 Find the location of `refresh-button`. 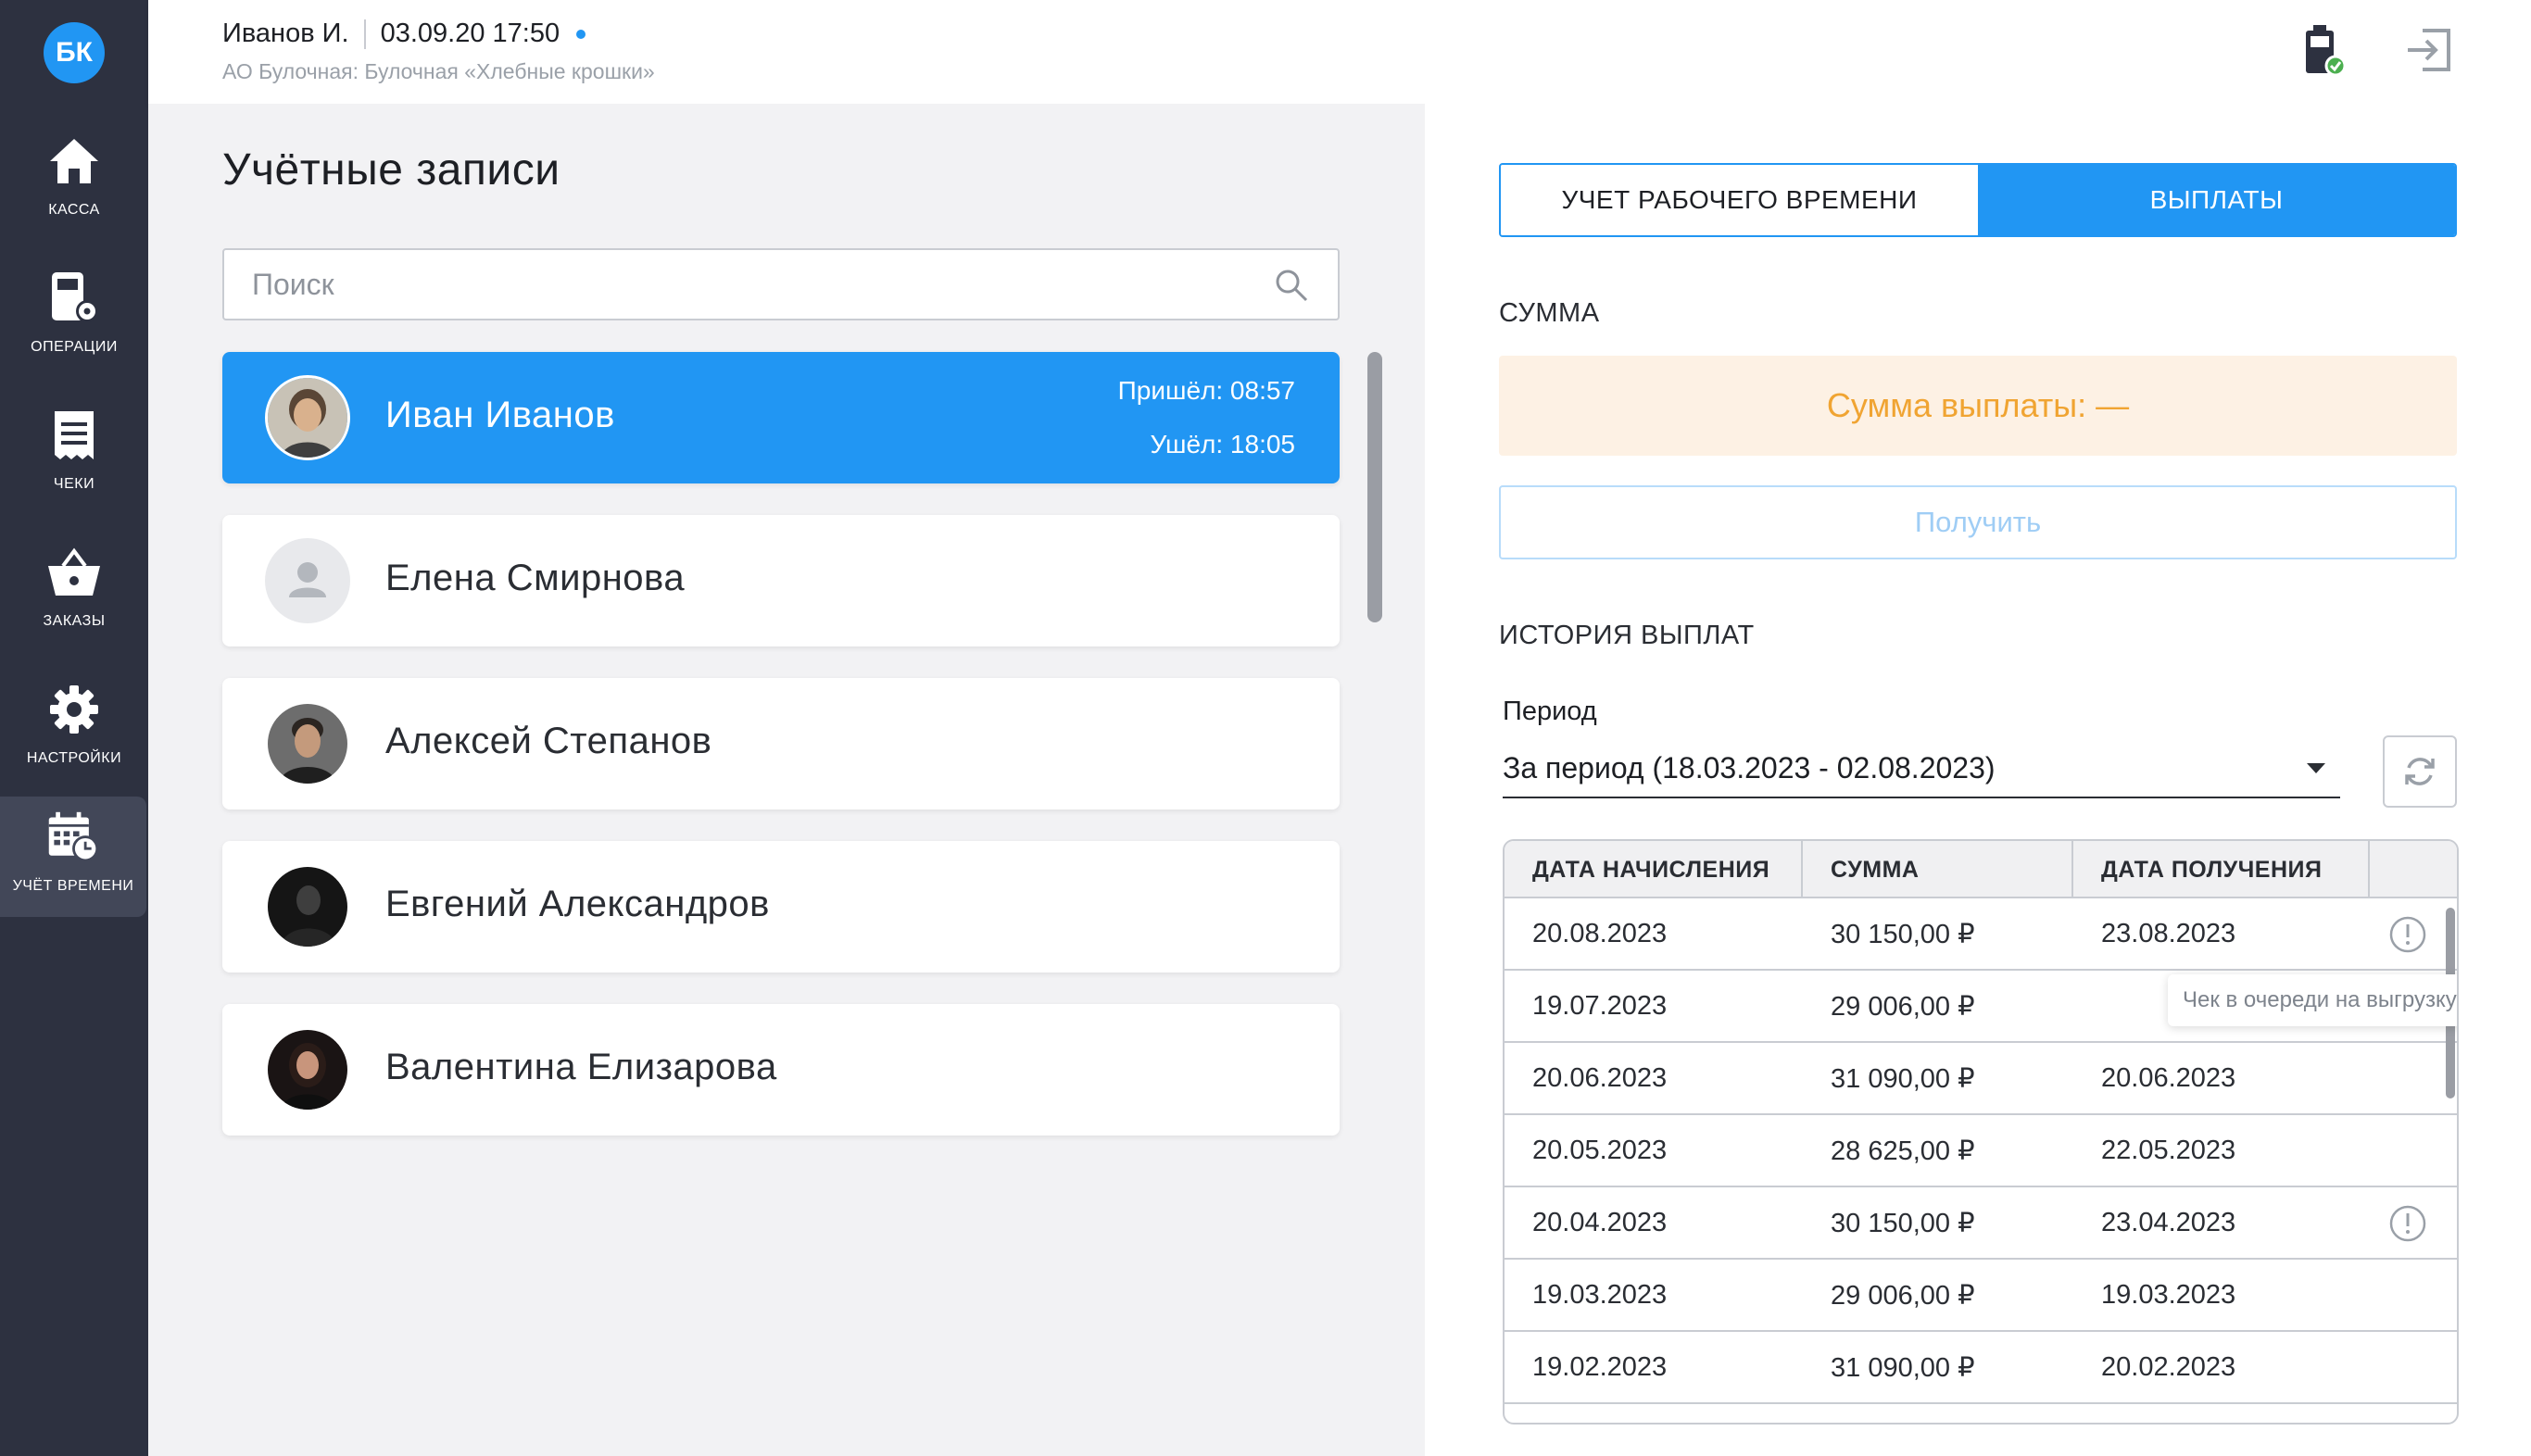

refresh-button is located at coordinates (2420, 771).